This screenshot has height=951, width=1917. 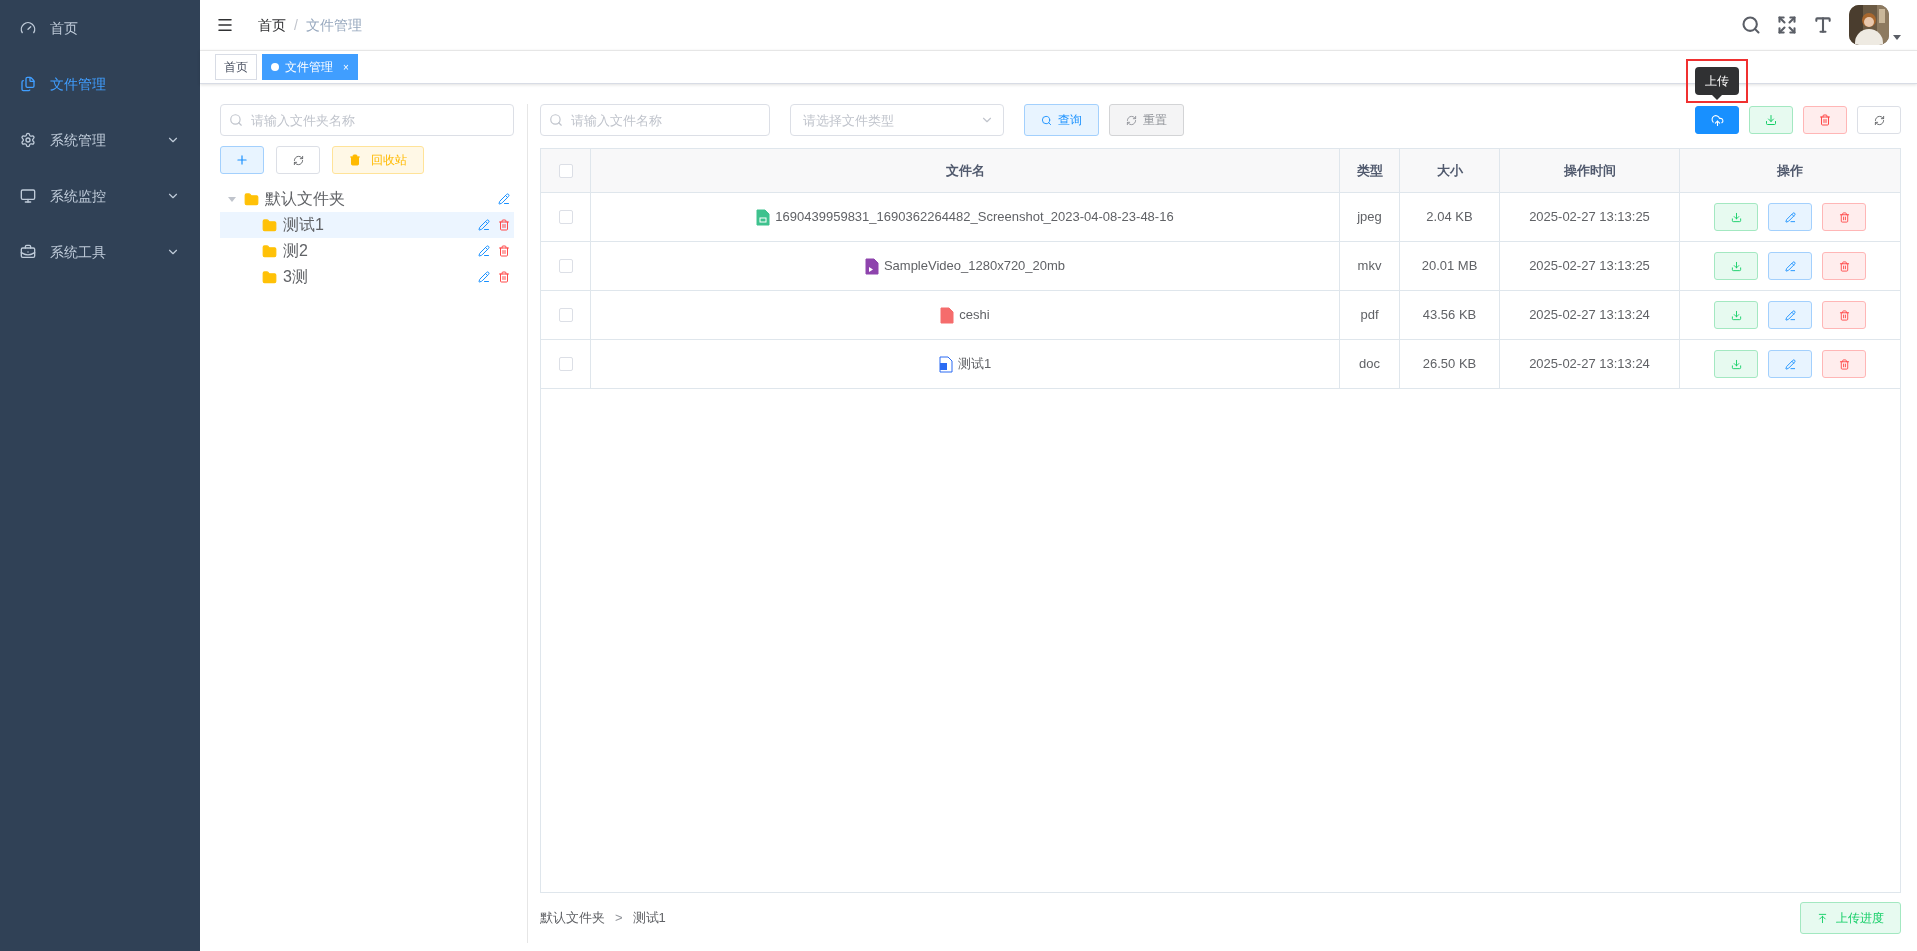 I want to click on column-header: 操作, so click(x=1790, y=170).